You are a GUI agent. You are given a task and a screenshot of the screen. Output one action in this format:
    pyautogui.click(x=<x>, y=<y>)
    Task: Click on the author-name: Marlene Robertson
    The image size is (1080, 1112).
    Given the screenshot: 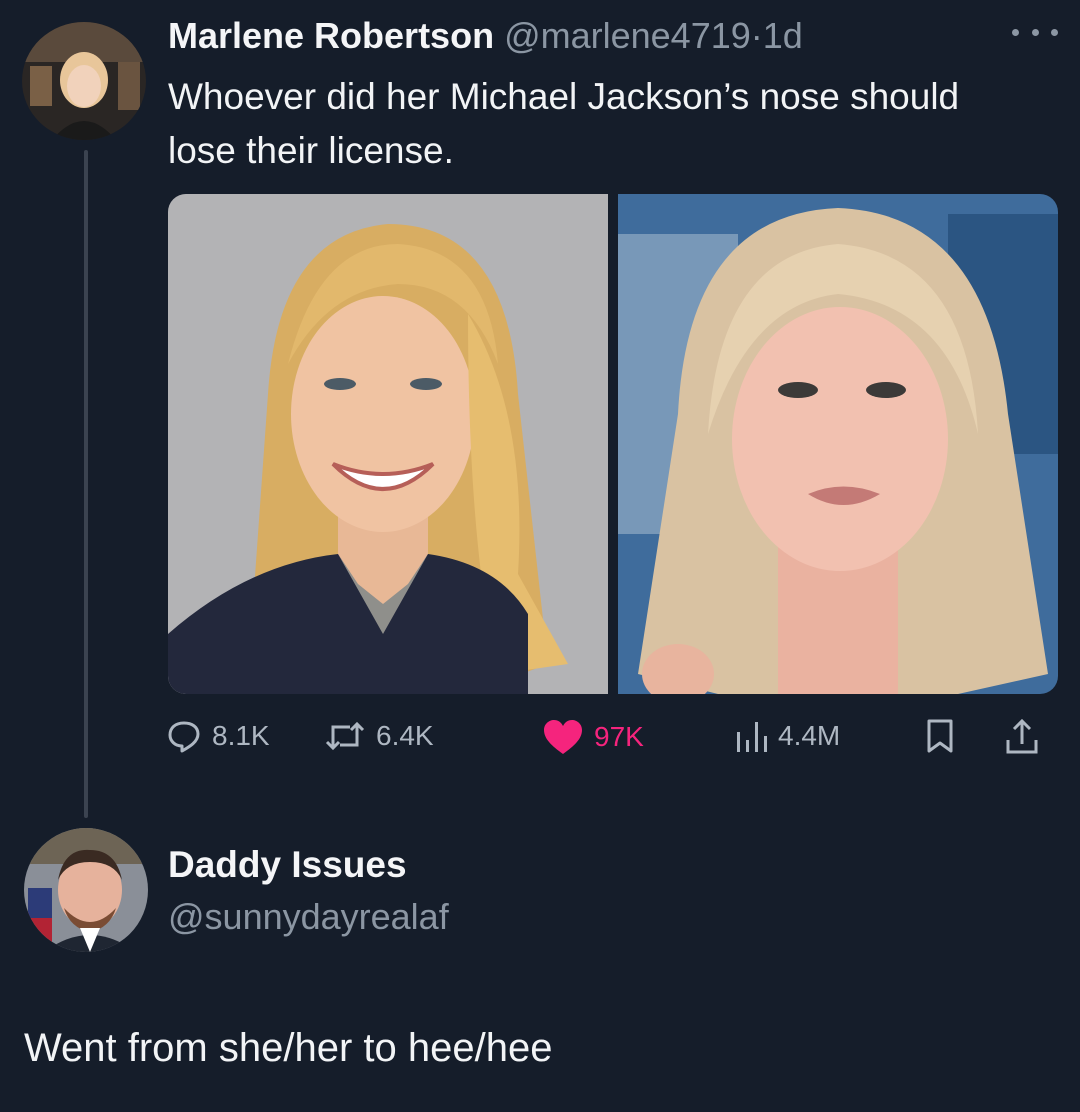 What is the action you would take?
    pyautogui.click(x=331, y=35)
    